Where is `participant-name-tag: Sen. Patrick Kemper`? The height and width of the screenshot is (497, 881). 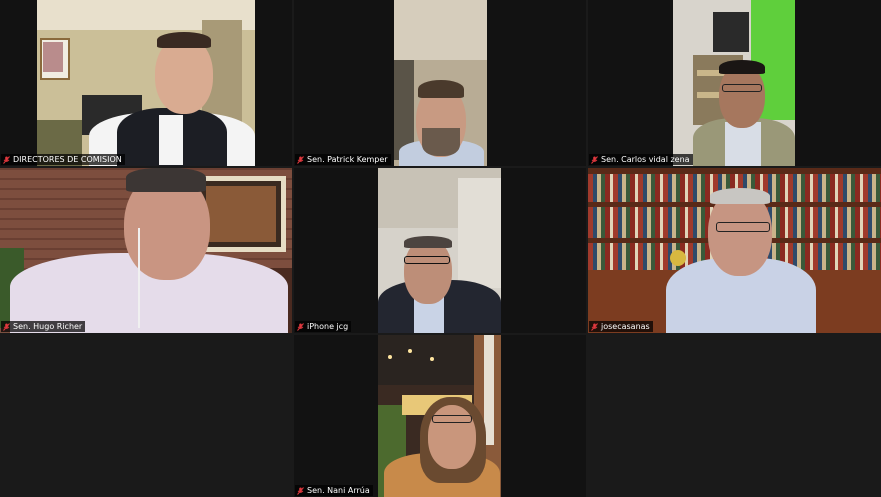
participant-name-tag: Sen. Patrick Kemper is located at coordinates (343, 159).